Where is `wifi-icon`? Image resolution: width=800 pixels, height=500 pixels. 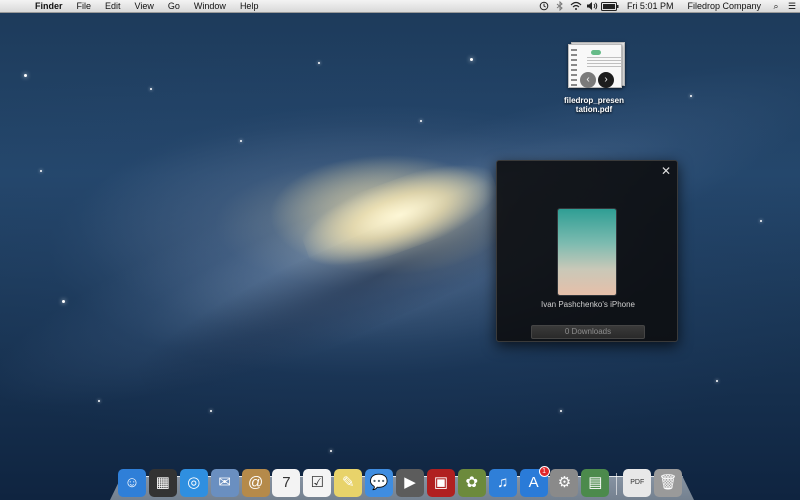
wifi-icon is located at coordinates (576, 6).